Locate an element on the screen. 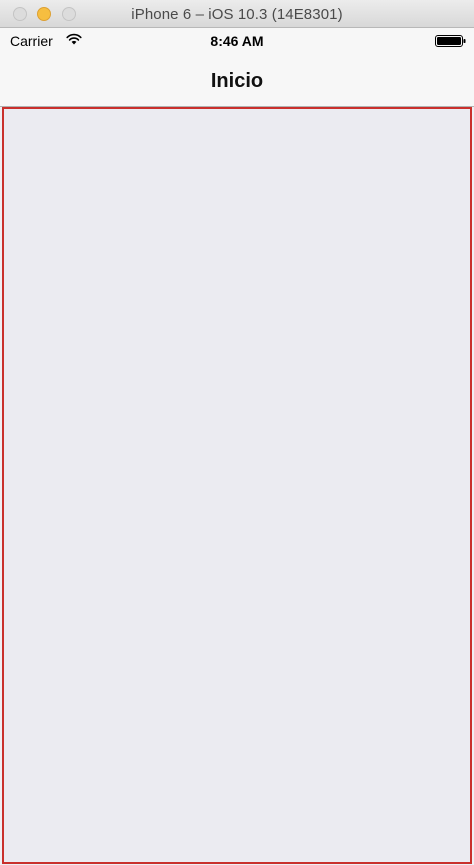 This screenshot has width=474, height=865. status-time: 8:46 AM is located at coordinates (237, 41).